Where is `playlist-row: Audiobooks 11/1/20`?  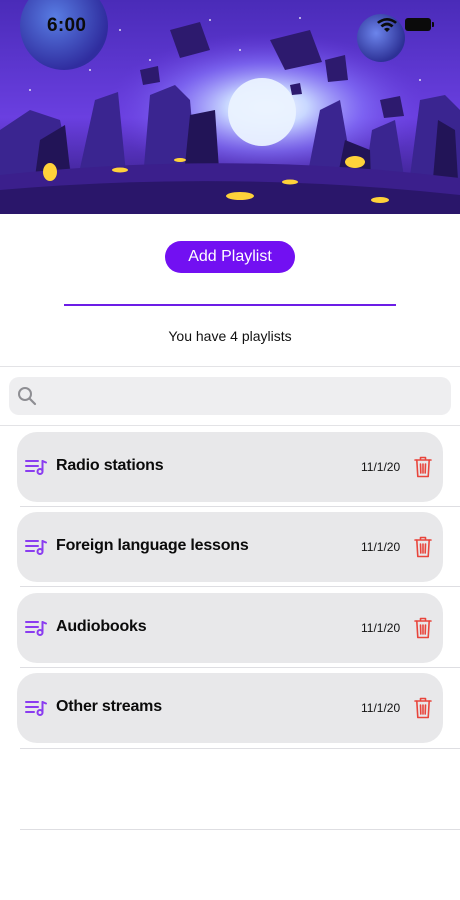
playlist-row: Audiobooks 11/1/20 is located at coordinates (230, 628).